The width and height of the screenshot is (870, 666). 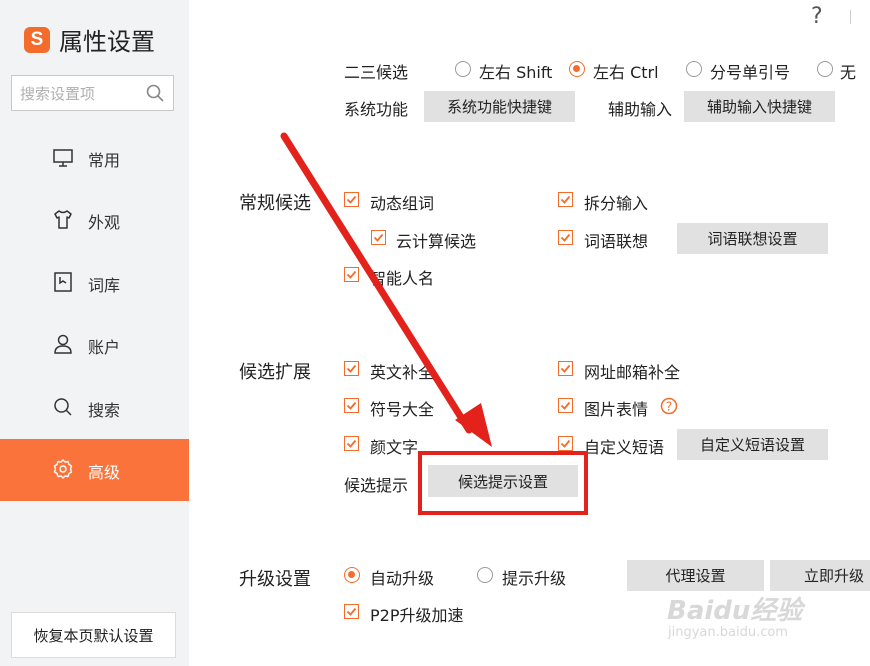 I want to click on baidu-watermark: Baidu经验, so click(x=735, y=611).